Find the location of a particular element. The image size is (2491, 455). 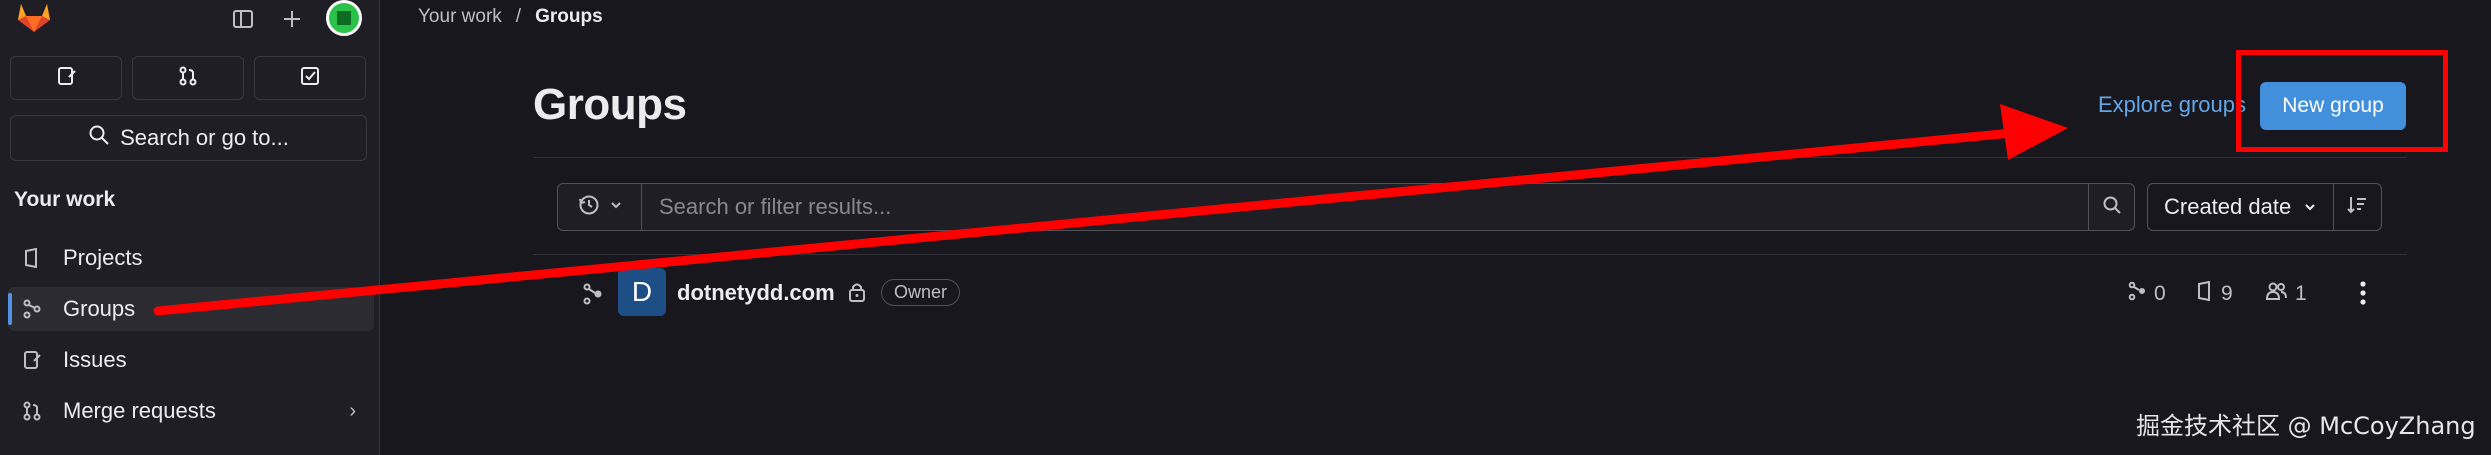

todo-shortcut-button is located at coordinates (310, 78).